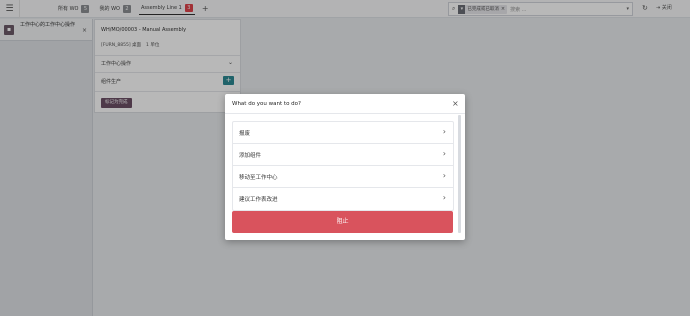 Image resolution: width=690 pixels, height=316 pixels. Describe the element at coordinates (245, 134) in the screenshot. I see `option-label: 报废` at that location.